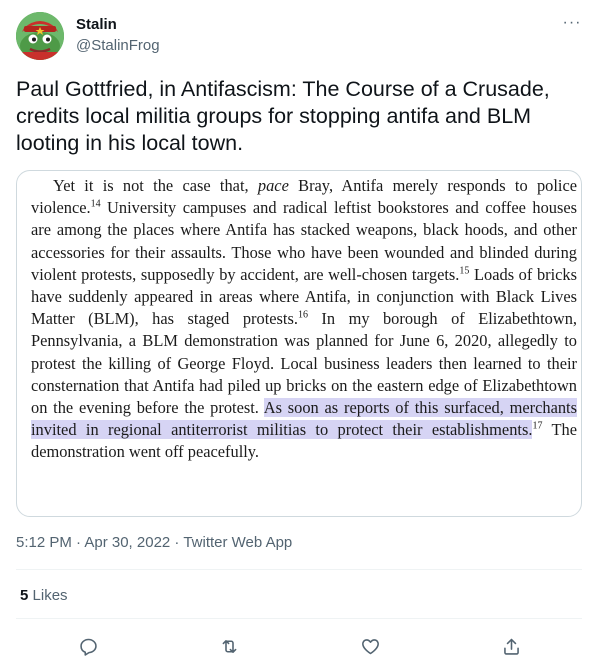 The height and width of the screenshot is (670, 598). Describe the element at coordinates (299, 646) in the screenshot. I see `action-bar` at that location.